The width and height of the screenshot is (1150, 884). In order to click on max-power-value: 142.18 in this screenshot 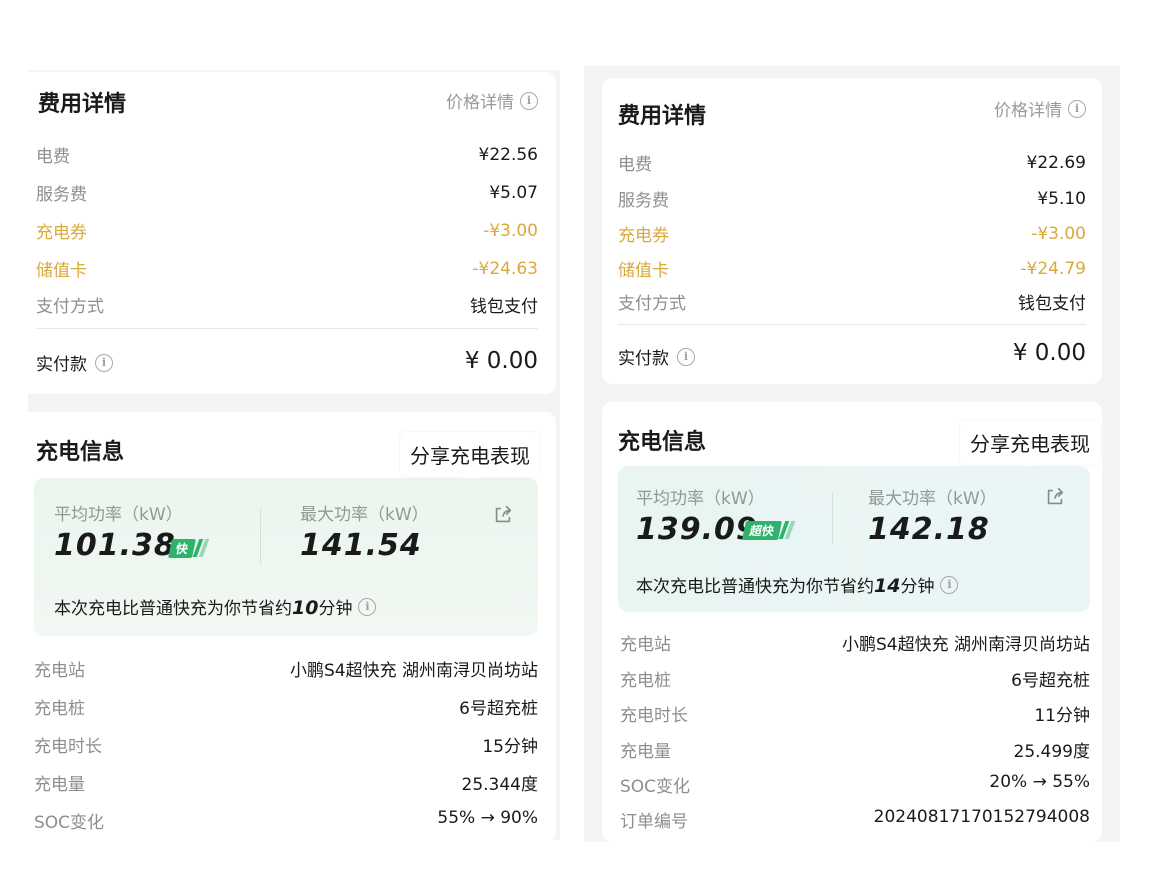, I will do `click(929, 529)`.